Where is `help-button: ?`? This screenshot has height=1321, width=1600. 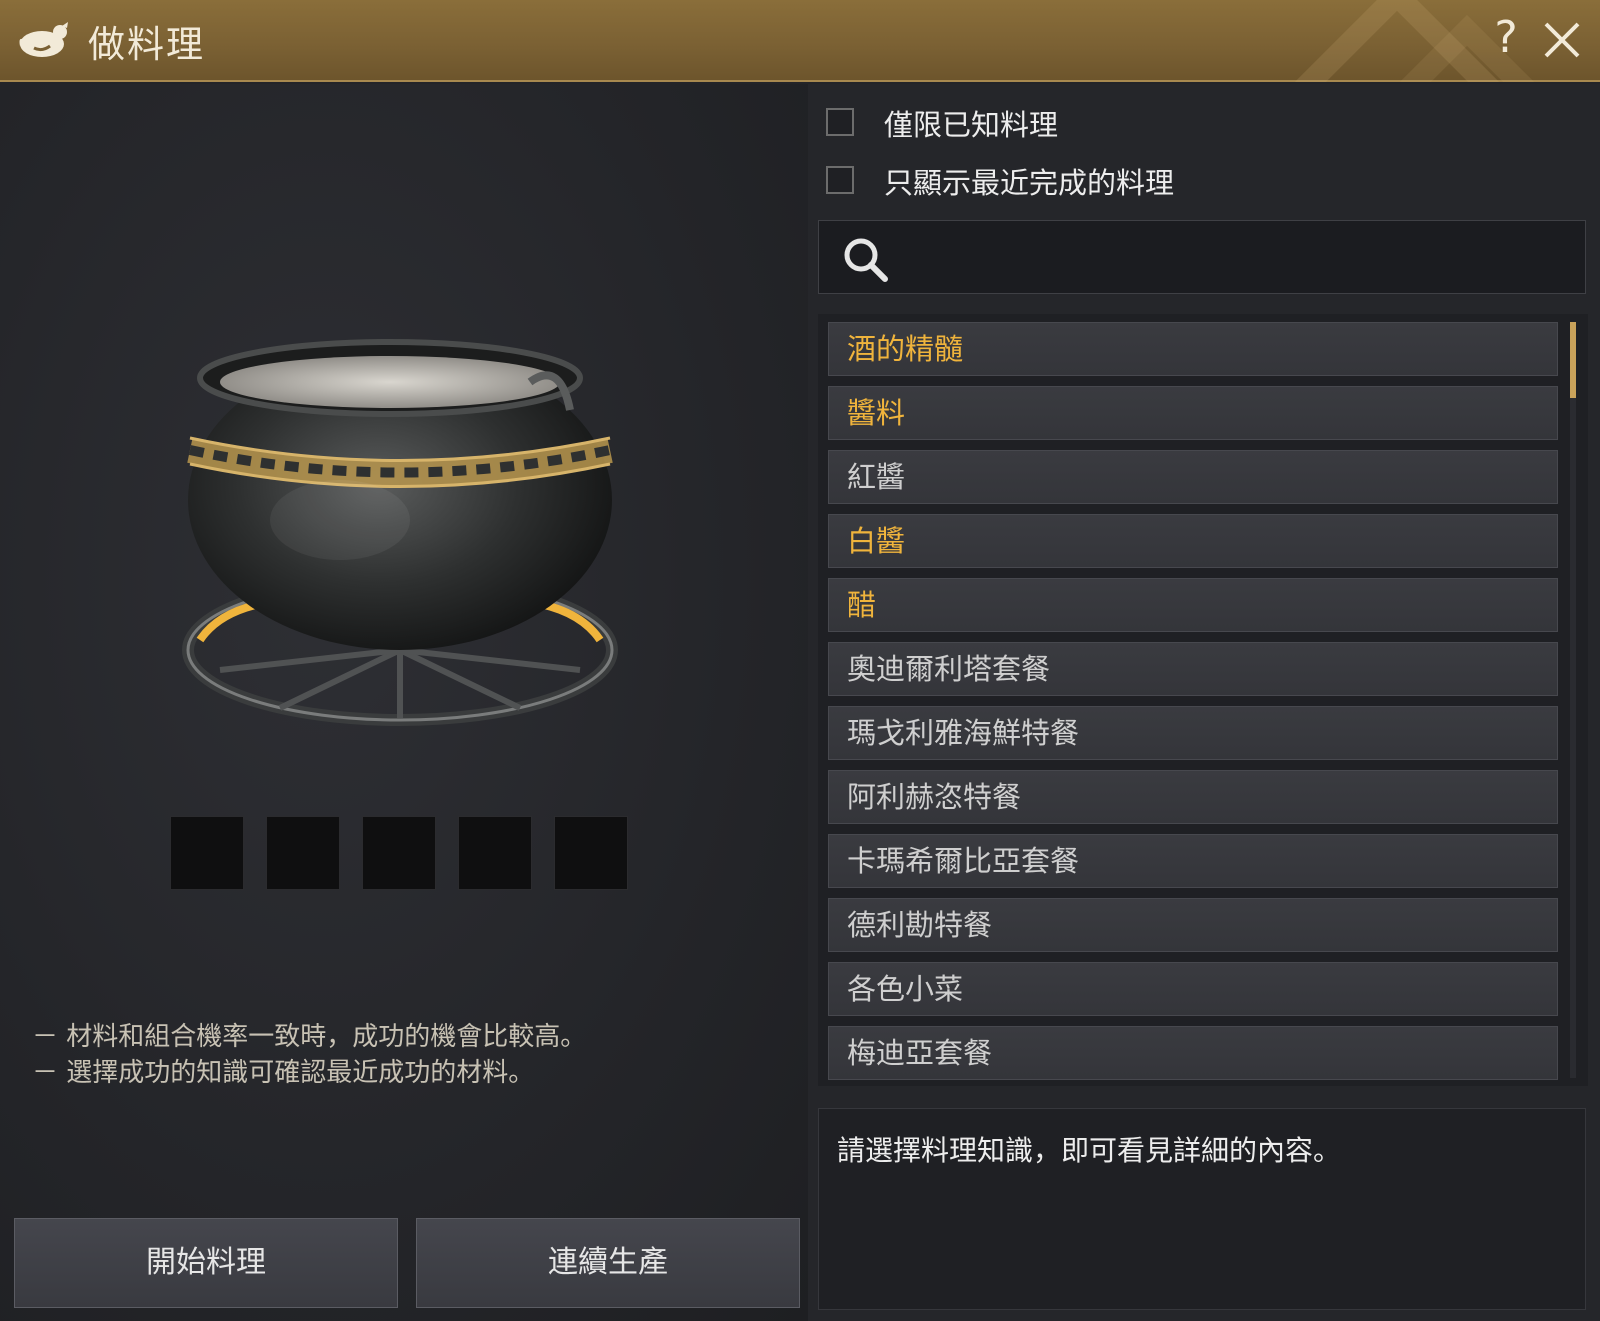
help-button: ? is located at coordinates (1506, 37).